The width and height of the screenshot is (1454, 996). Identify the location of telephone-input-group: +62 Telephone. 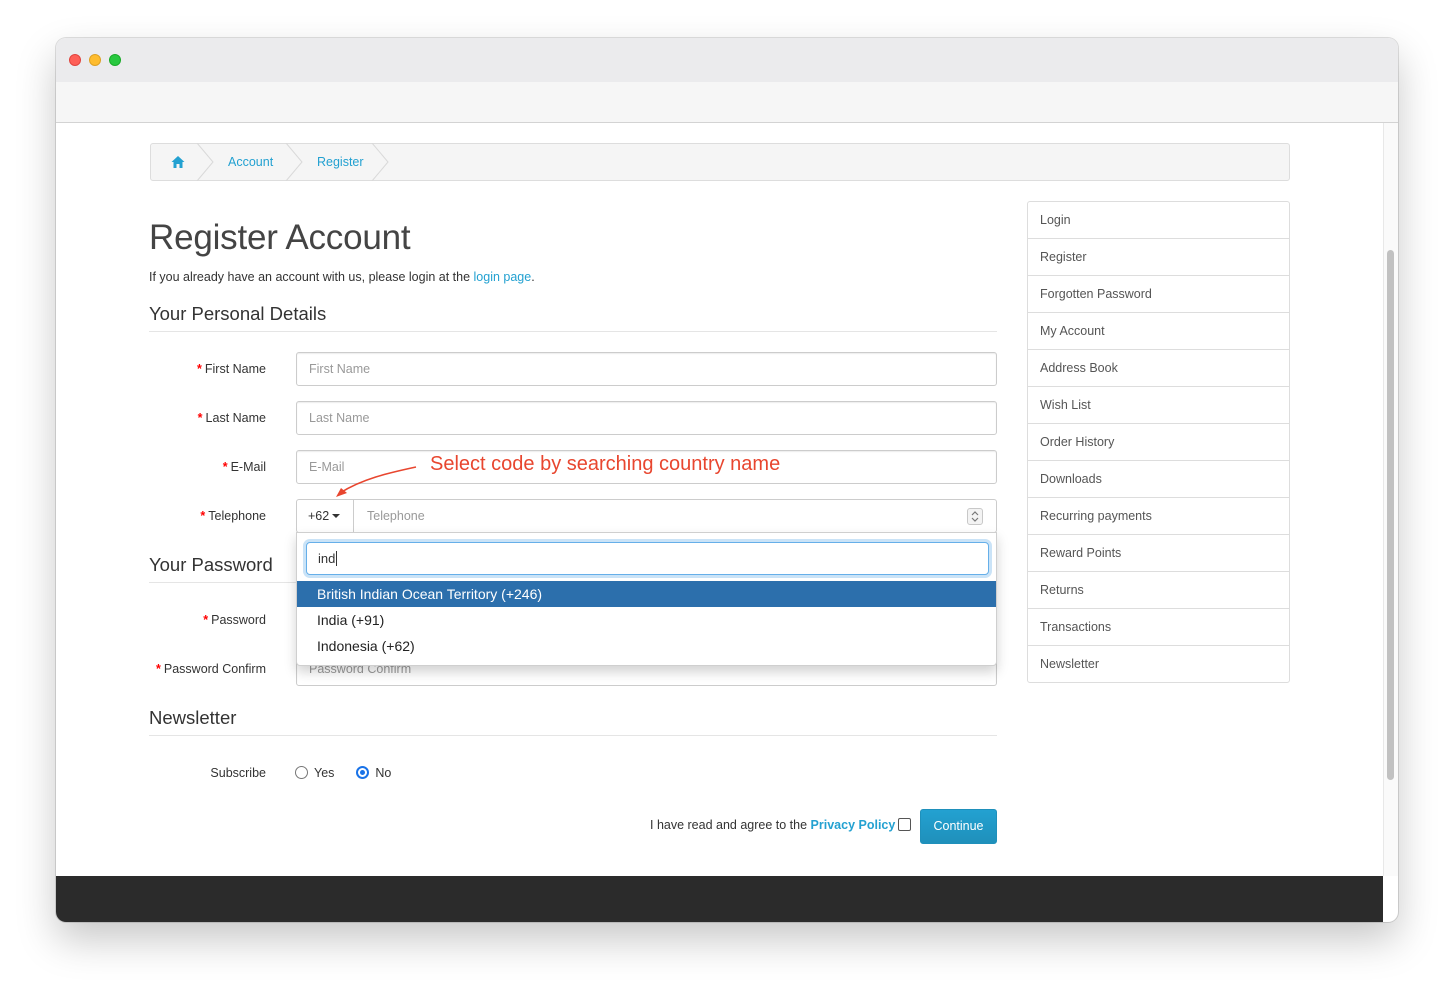
(646, 516).